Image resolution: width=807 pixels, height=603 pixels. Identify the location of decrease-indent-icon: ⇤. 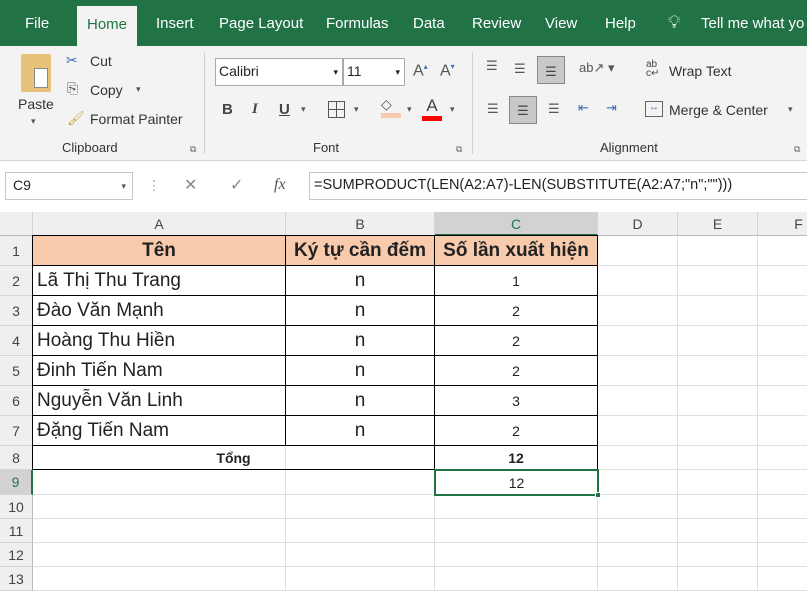
(583, 108).